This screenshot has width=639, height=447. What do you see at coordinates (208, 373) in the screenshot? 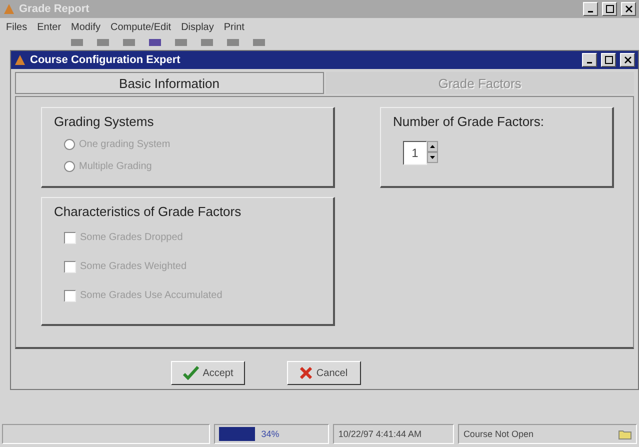
I see `accept-button: Accept` at bounding box center [208, 373].